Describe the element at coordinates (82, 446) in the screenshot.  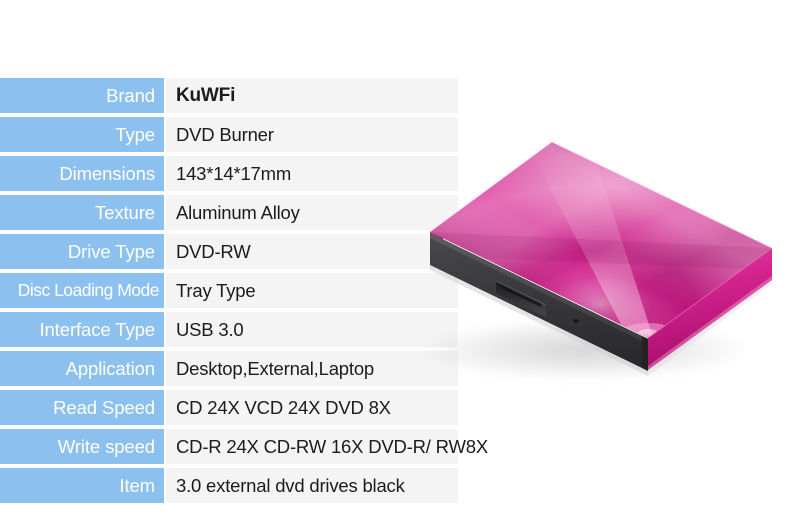
I see `spec-label: Write speed` at that location.